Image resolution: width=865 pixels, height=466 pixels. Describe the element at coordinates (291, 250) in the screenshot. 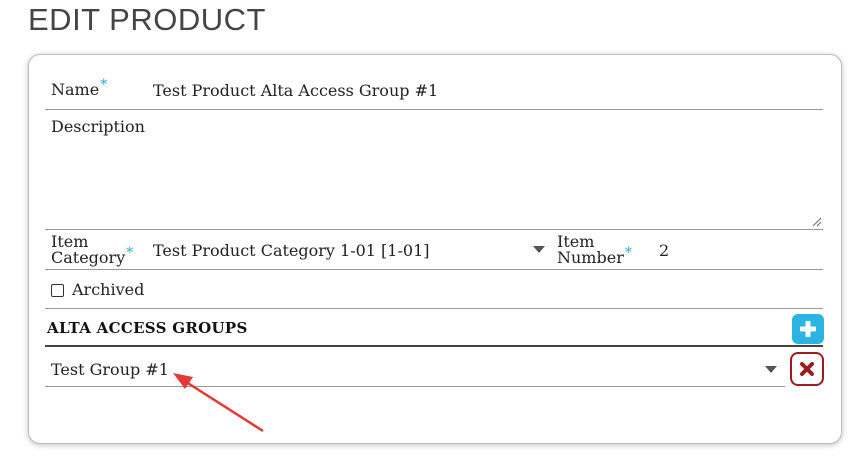

I see `item-category-value: Test Product Category 1-01 [1-01]` at that location.